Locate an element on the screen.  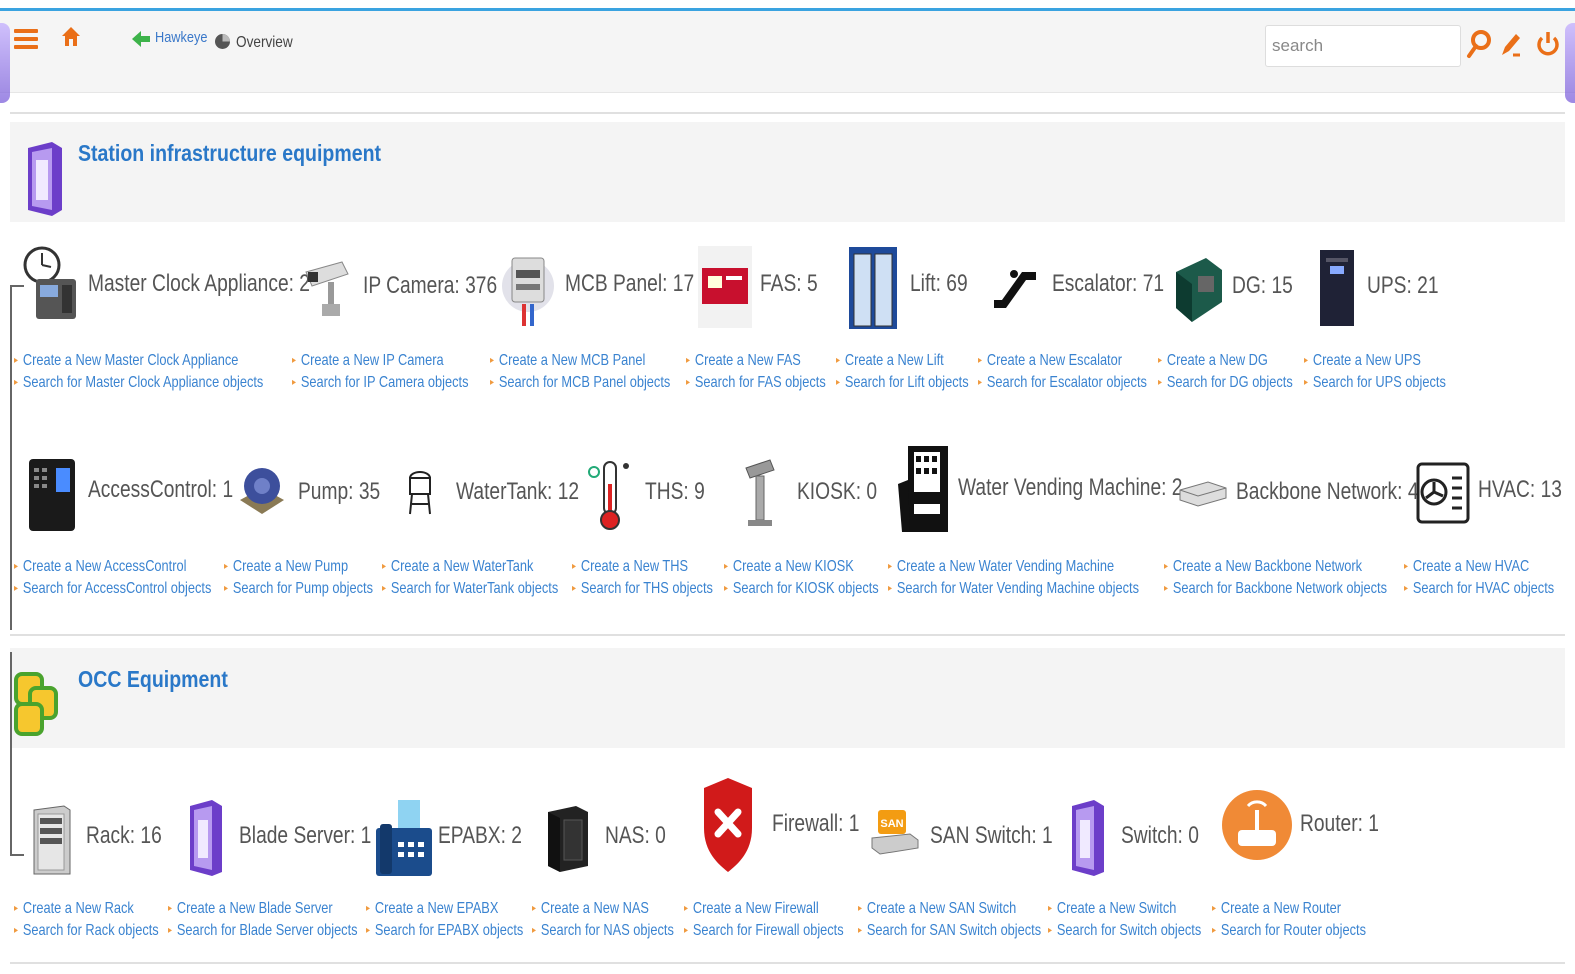
equipment-label: Backbone Network: 4 is located at coordinates (1327, 492).